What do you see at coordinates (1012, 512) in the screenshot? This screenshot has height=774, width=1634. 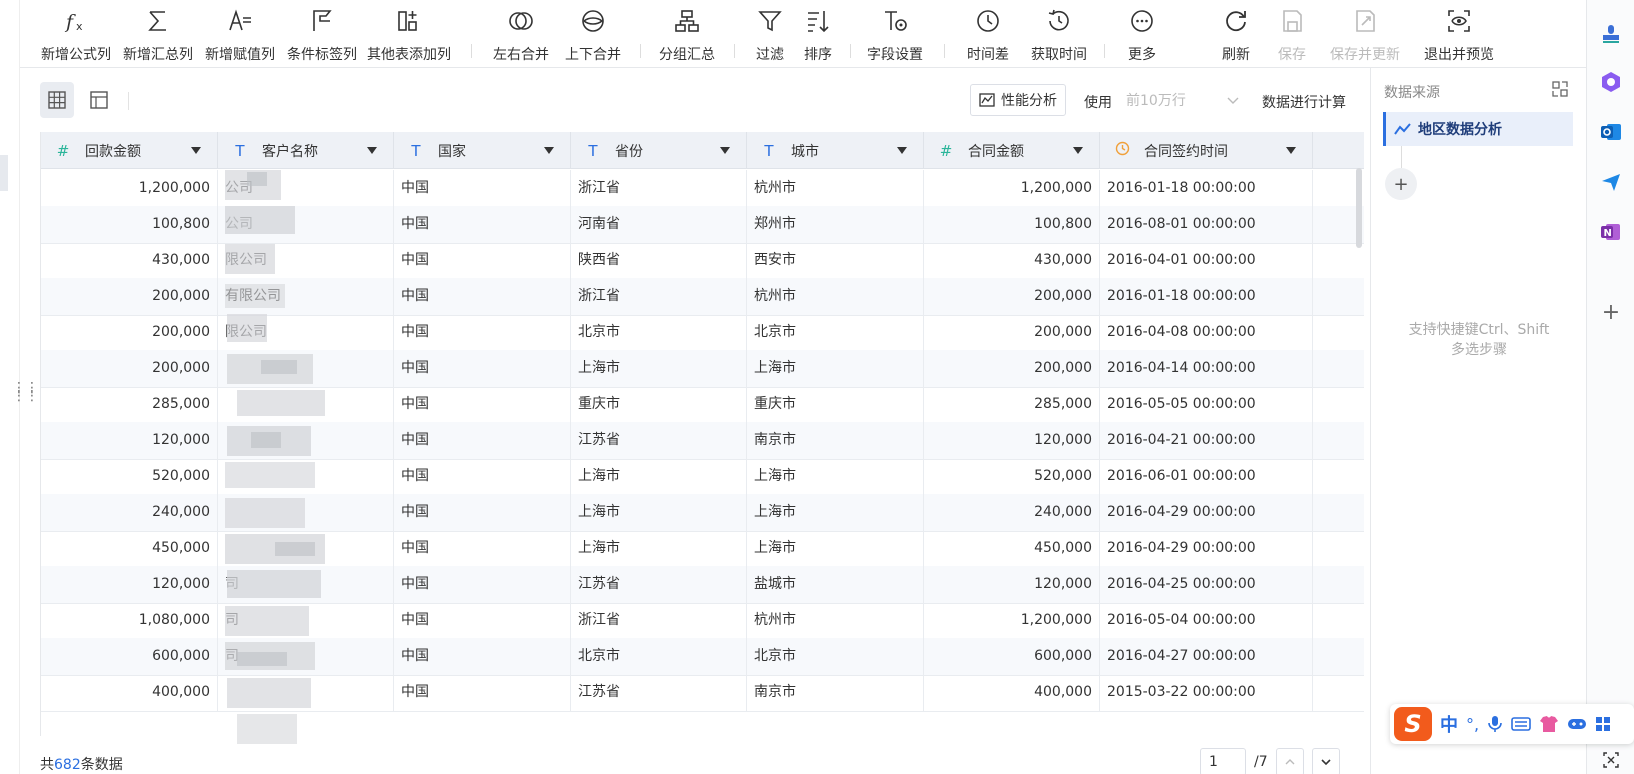 I see `contract-amount-cell: 240,000` at bounding box center [1012, 512].